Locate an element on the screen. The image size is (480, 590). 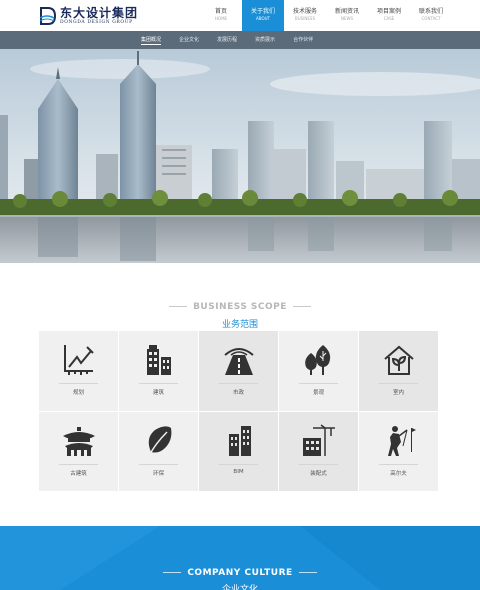
scope-item-prefabricated: 装配式 is located at coordinates (319, 451).